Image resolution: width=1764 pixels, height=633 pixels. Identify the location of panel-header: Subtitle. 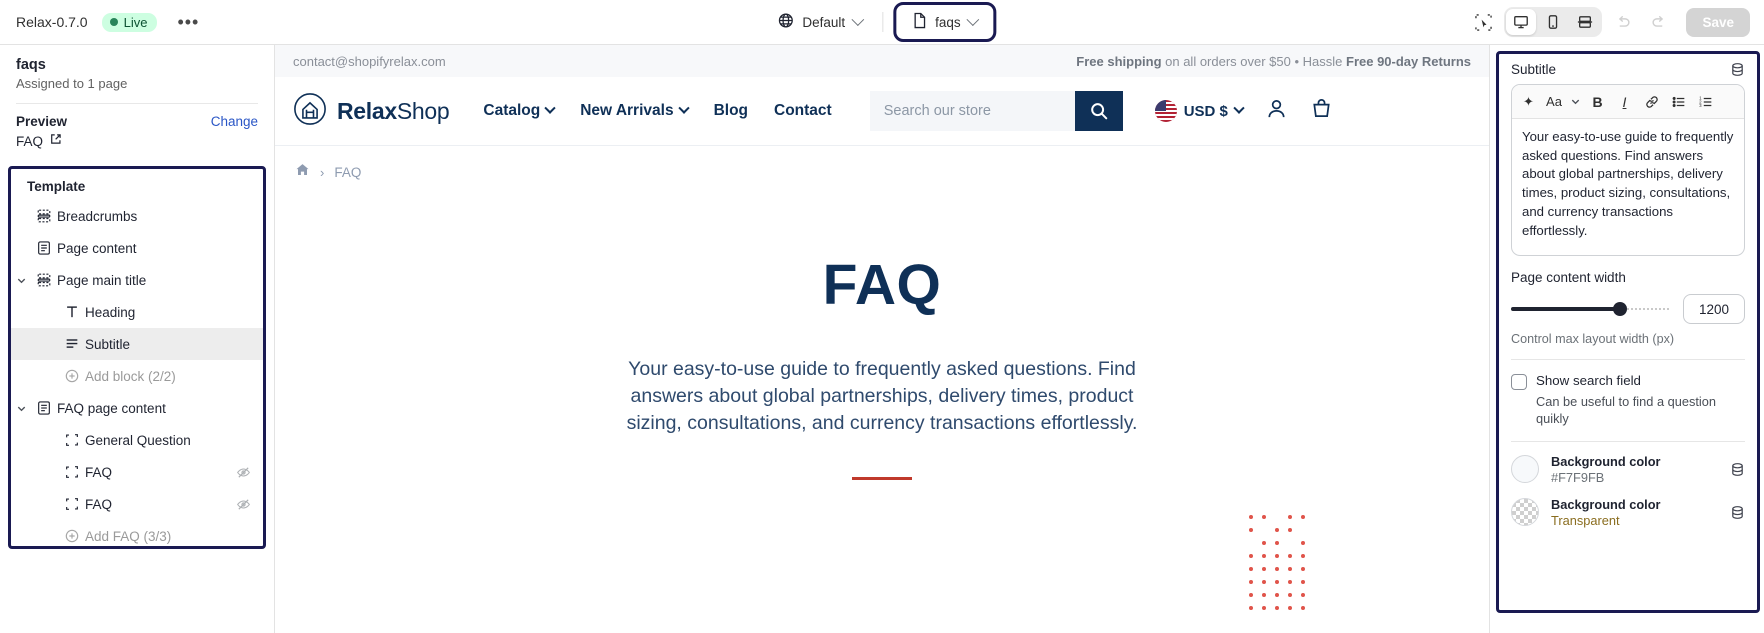
(1628, 69).